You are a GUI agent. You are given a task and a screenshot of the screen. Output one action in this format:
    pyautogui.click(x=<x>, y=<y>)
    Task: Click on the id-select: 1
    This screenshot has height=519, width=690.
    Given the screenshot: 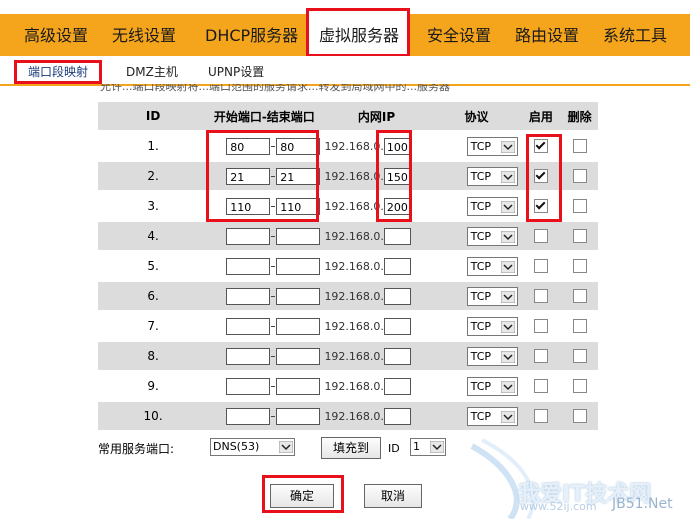 What is the action you would take?
    pyautogui.click(x=428, y=447)
    